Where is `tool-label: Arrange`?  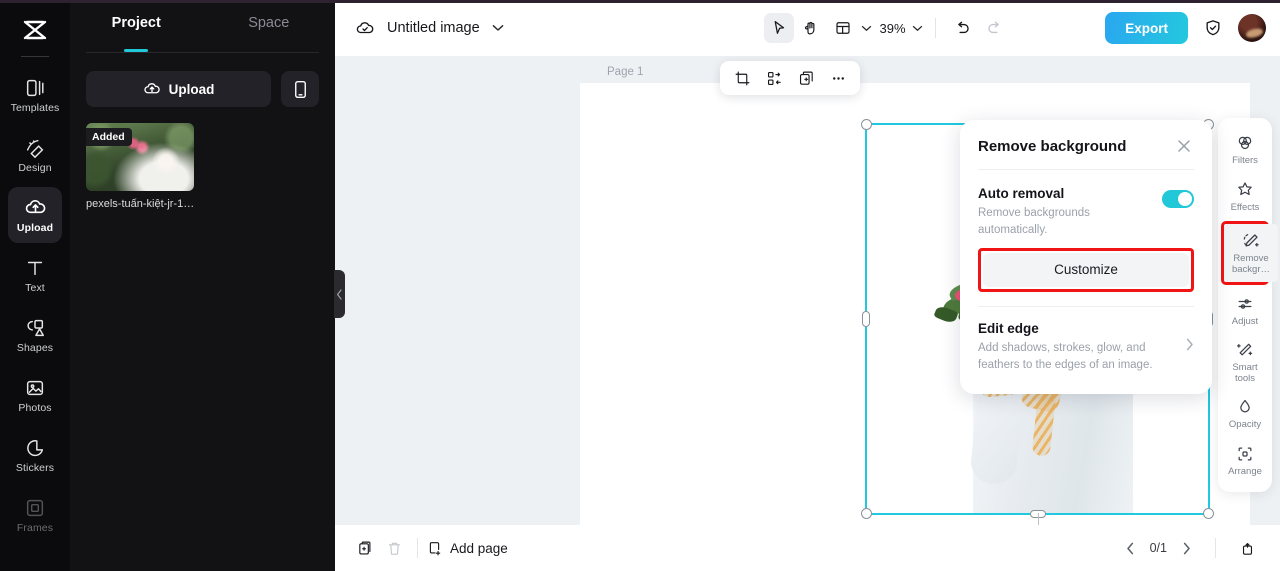
tool-label: Arrange is located at coordinates (1245, 471).